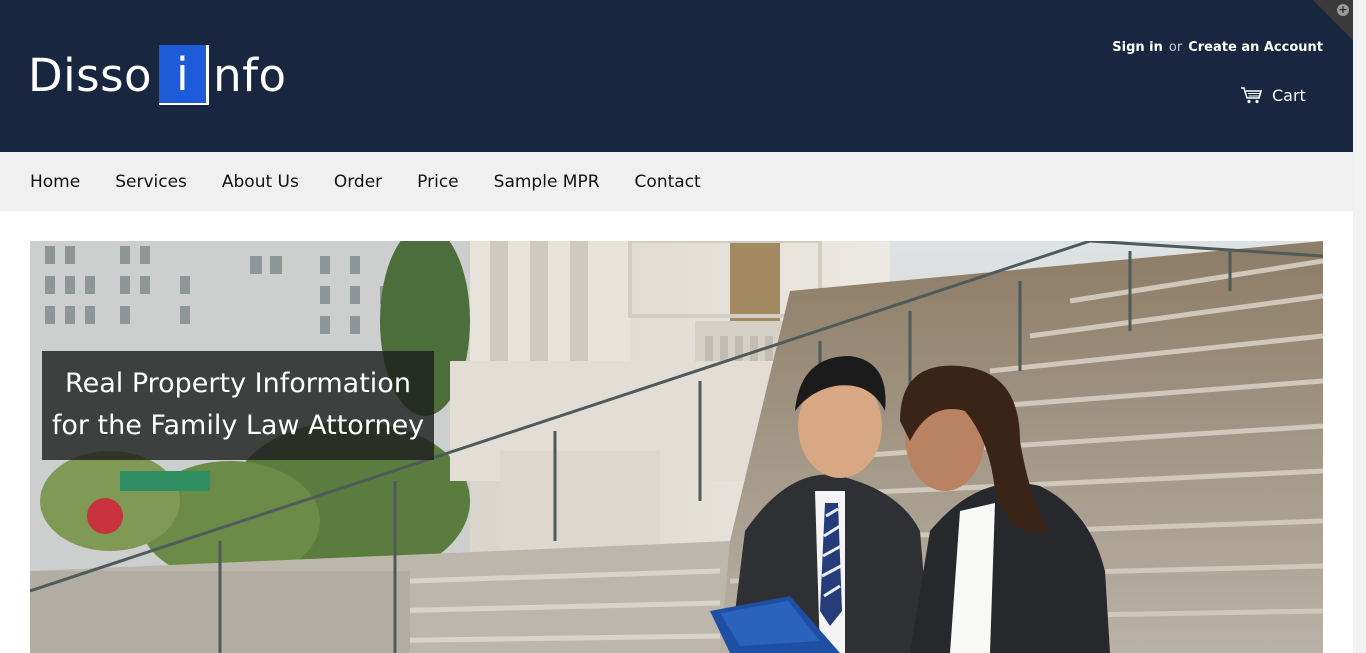 This screenshot has width=1366, height=653. Describe the element at coordinates (358, 182) in the screenshot. I see `nav-item-order: Order` at that location.